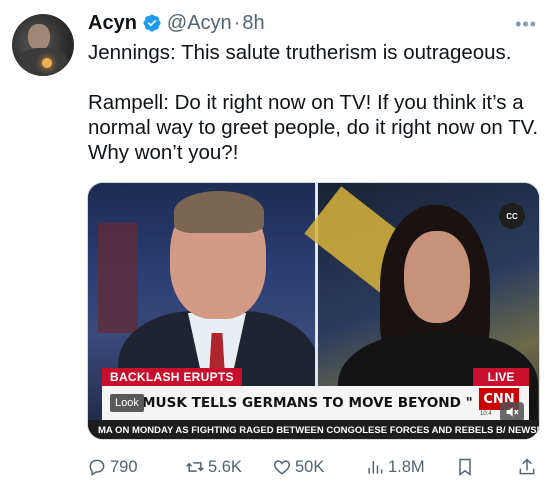 The height and width of the screenshot is (500, 553). I want to click on reply-button: 790, so click(112, 467).